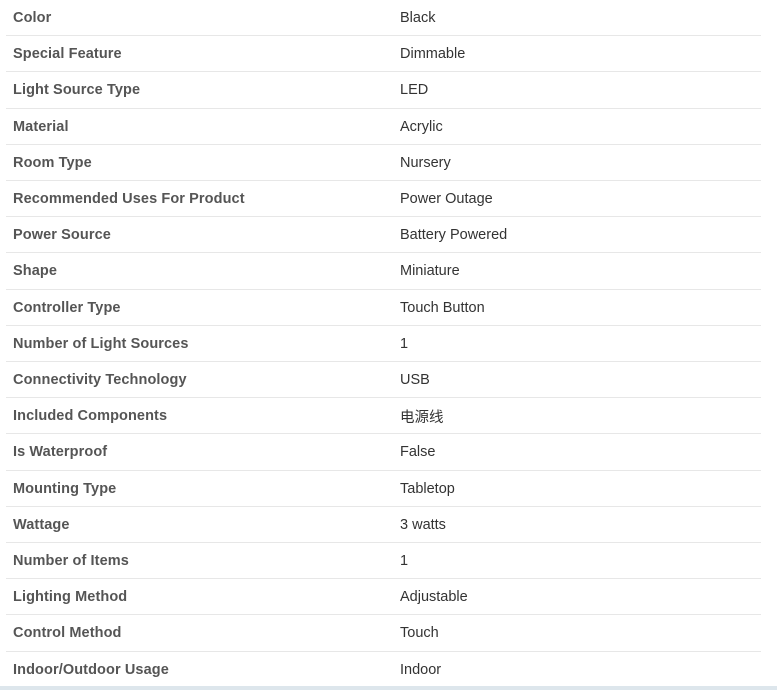 This screenshot has width=777, height=690. I want to click on spec-label: Indoor/Outdoor Usage, so click(91, 669).